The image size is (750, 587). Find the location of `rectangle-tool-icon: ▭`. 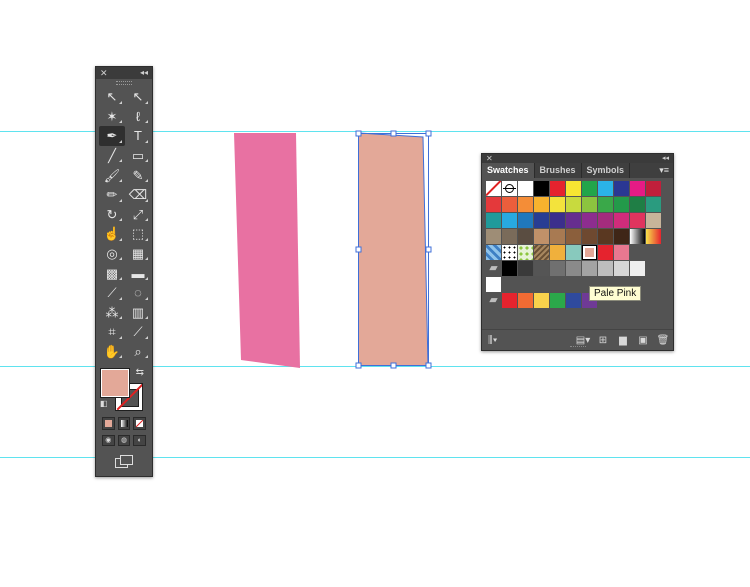

rectangle-tool-icon: ▭ is located at coordinates (138, 156).